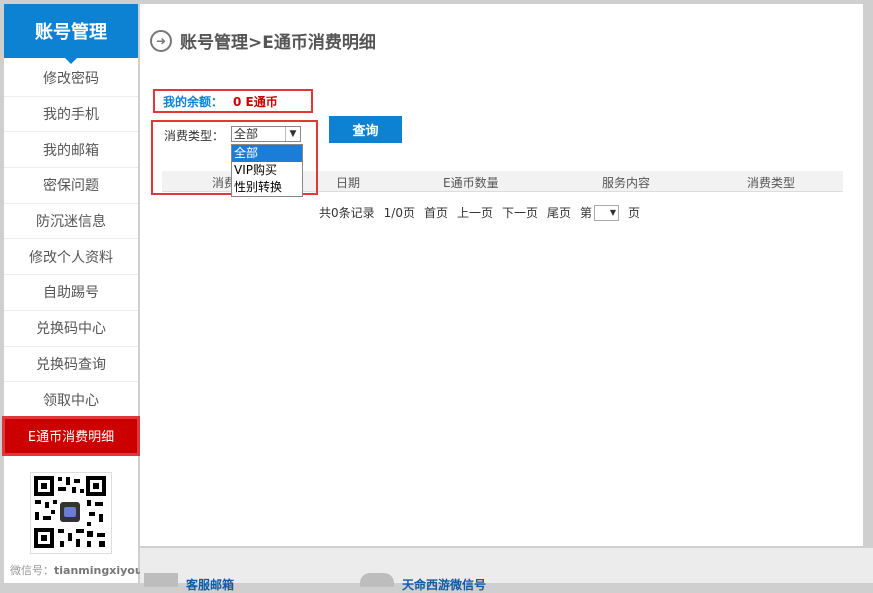 The width and height of the screenshot is (873, 593). Describe the element at coordinates (278, 43) in the screenshot. I see `page-title-text: 账号管理>E通币消费明细` at that location.